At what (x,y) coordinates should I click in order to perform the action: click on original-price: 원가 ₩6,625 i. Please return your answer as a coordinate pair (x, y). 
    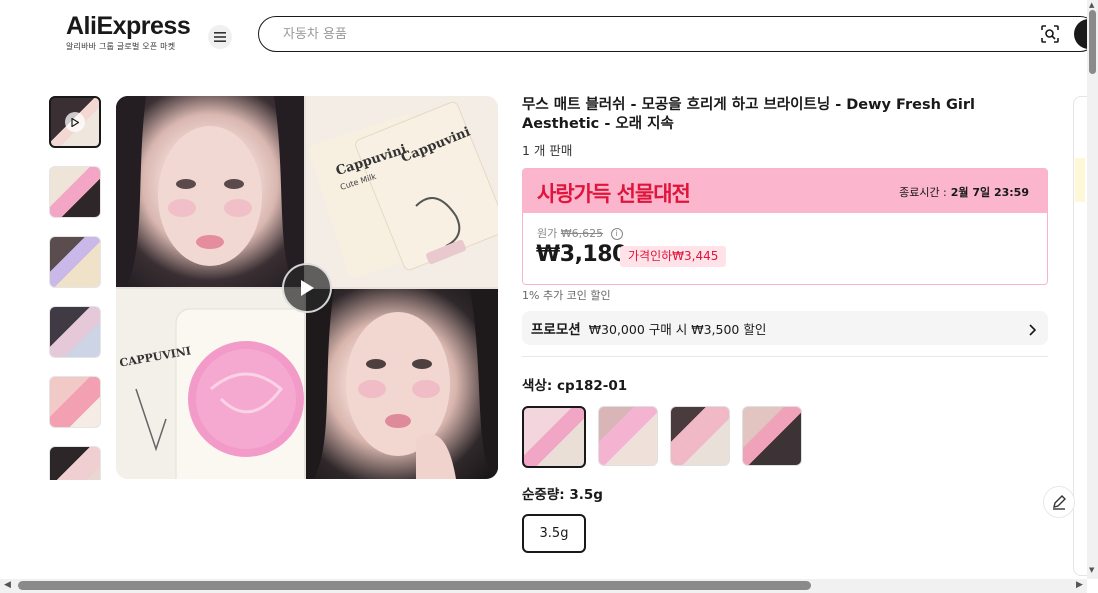
    Looking at the image, I should click on (580, 233).